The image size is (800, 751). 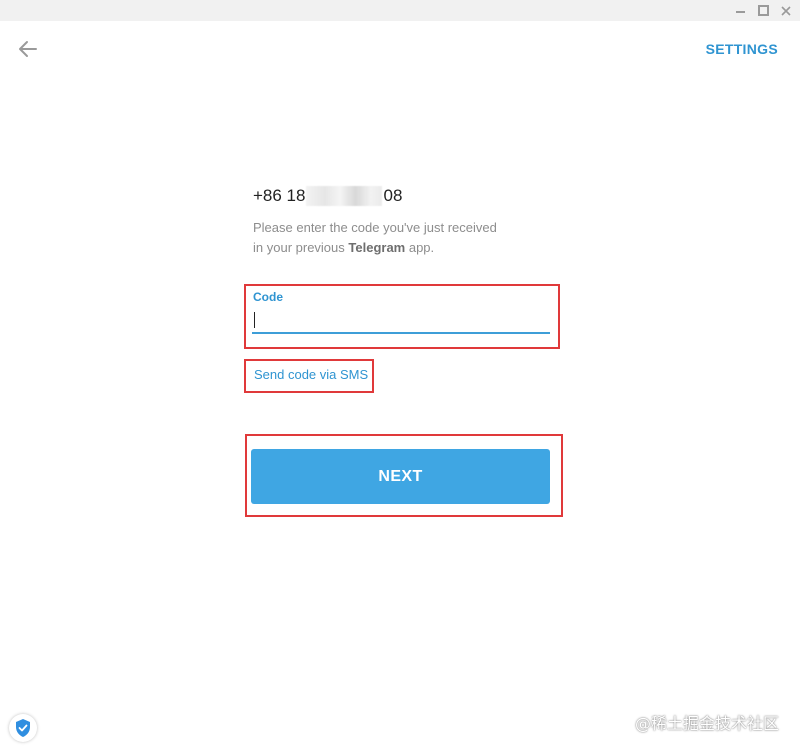 I want to click on code-field-highlight: Code, so click(x=402, y=316).